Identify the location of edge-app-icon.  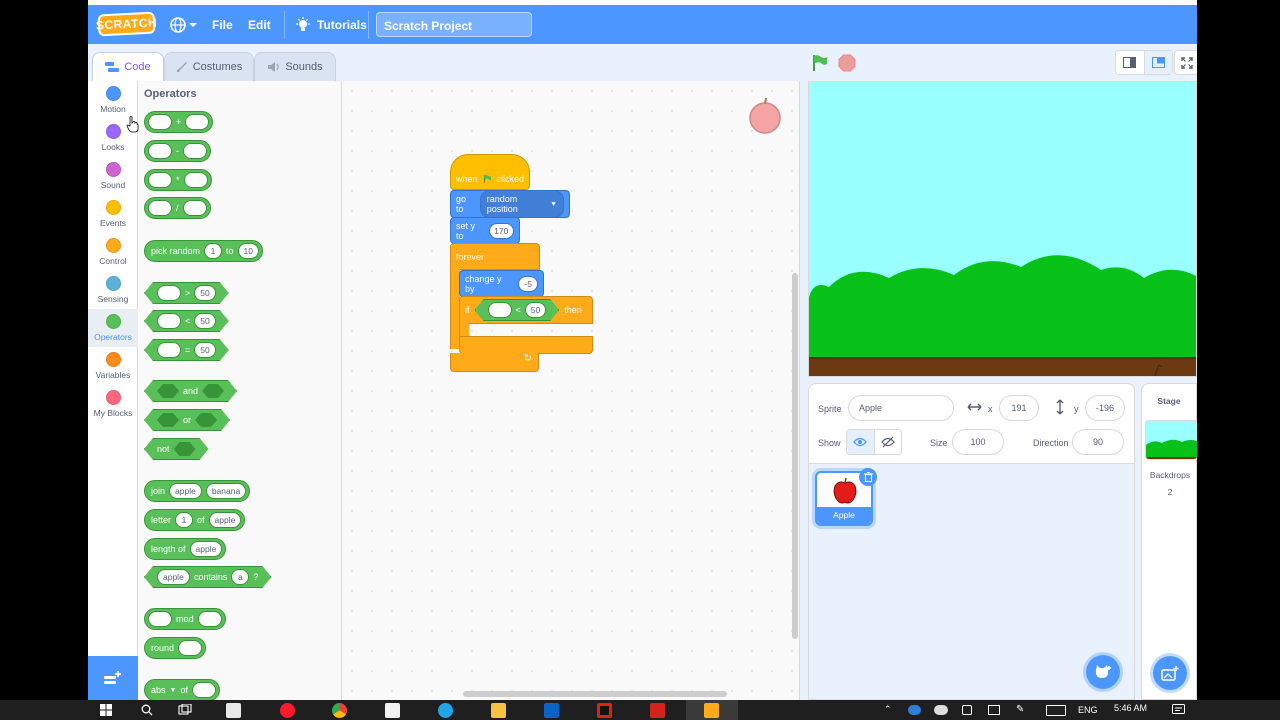
(445, 710).